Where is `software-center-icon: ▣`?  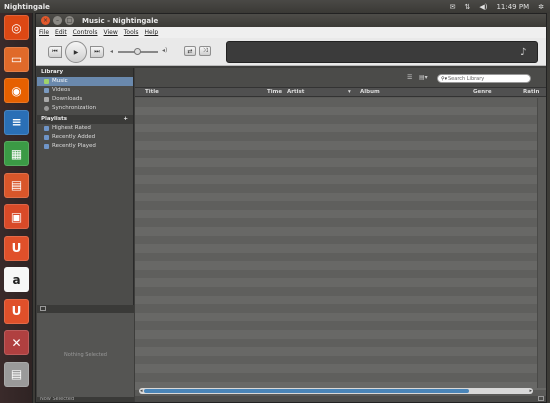 software-center-icon: ▣ is located at coordinates (16, 216).